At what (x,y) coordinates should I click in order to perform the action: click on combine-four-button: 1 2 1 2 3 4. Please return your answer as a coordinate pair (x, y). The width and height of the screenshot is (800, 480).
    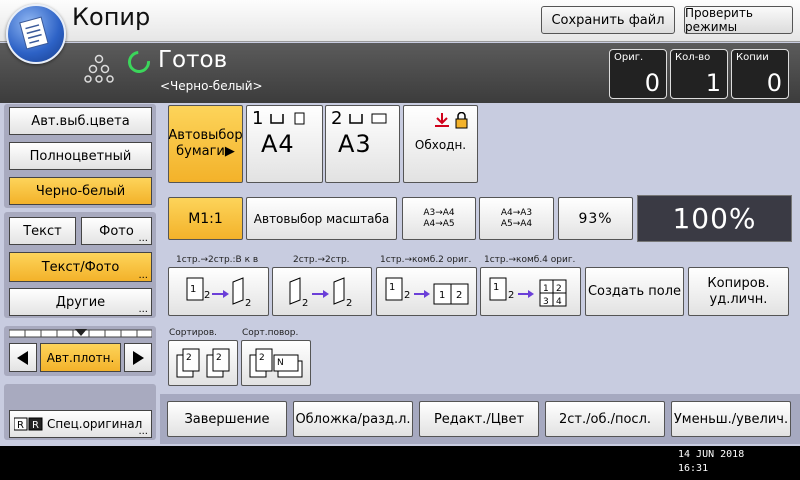
    Looking at the image, I should click on (530, 291).